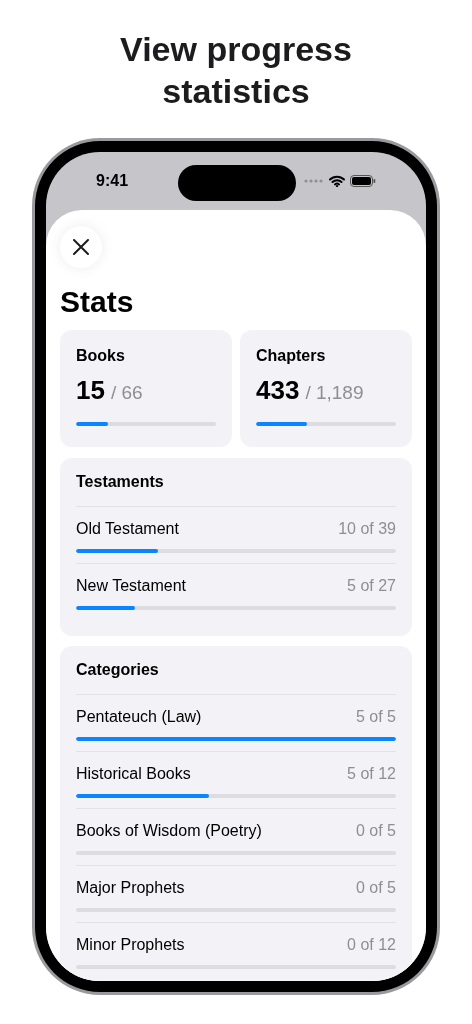  Describe the element at coordinates (371, 774) in the screenshot. I see `row-count: 5 of 12` at that location.